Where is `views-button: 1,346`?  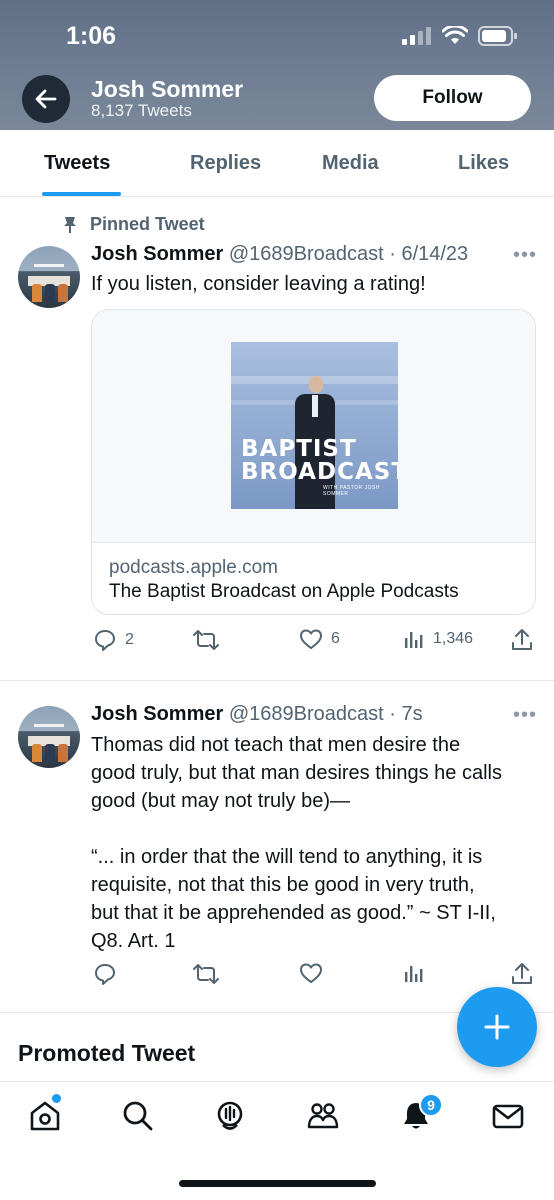 views-button: 1,346 is located at coordinates (438, 639).